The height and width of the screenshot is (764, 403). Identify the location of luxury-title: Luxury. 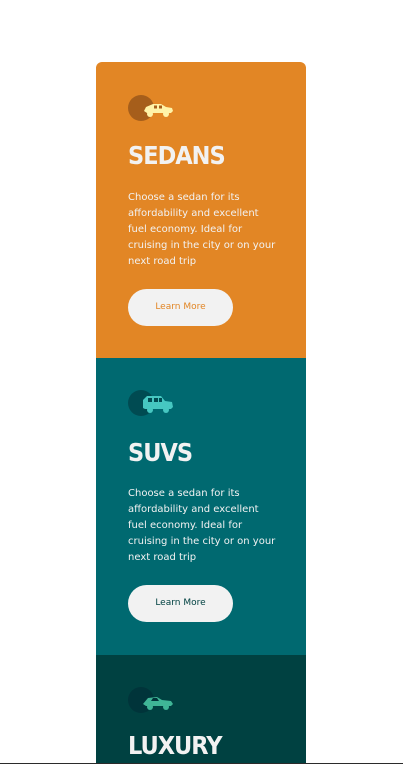
(175, 745).